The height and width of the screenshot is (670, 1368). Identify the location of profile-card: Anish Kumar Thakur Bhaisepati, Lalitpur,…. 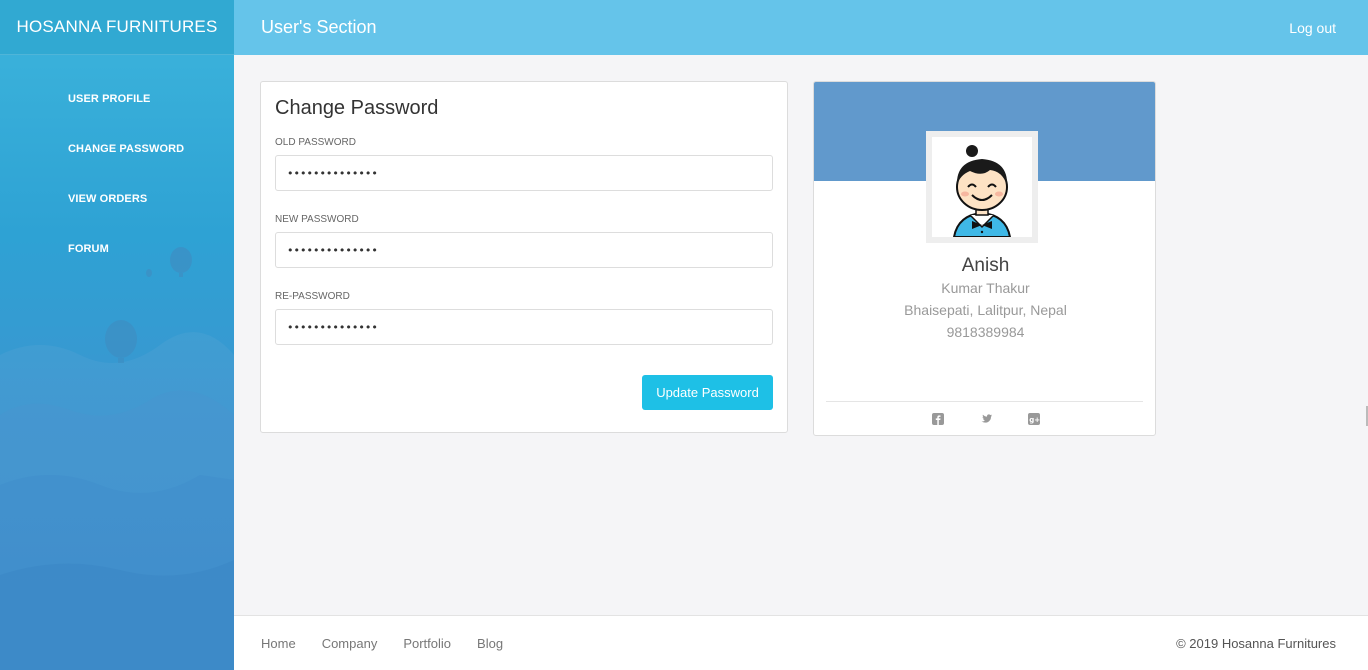
(984, 258).